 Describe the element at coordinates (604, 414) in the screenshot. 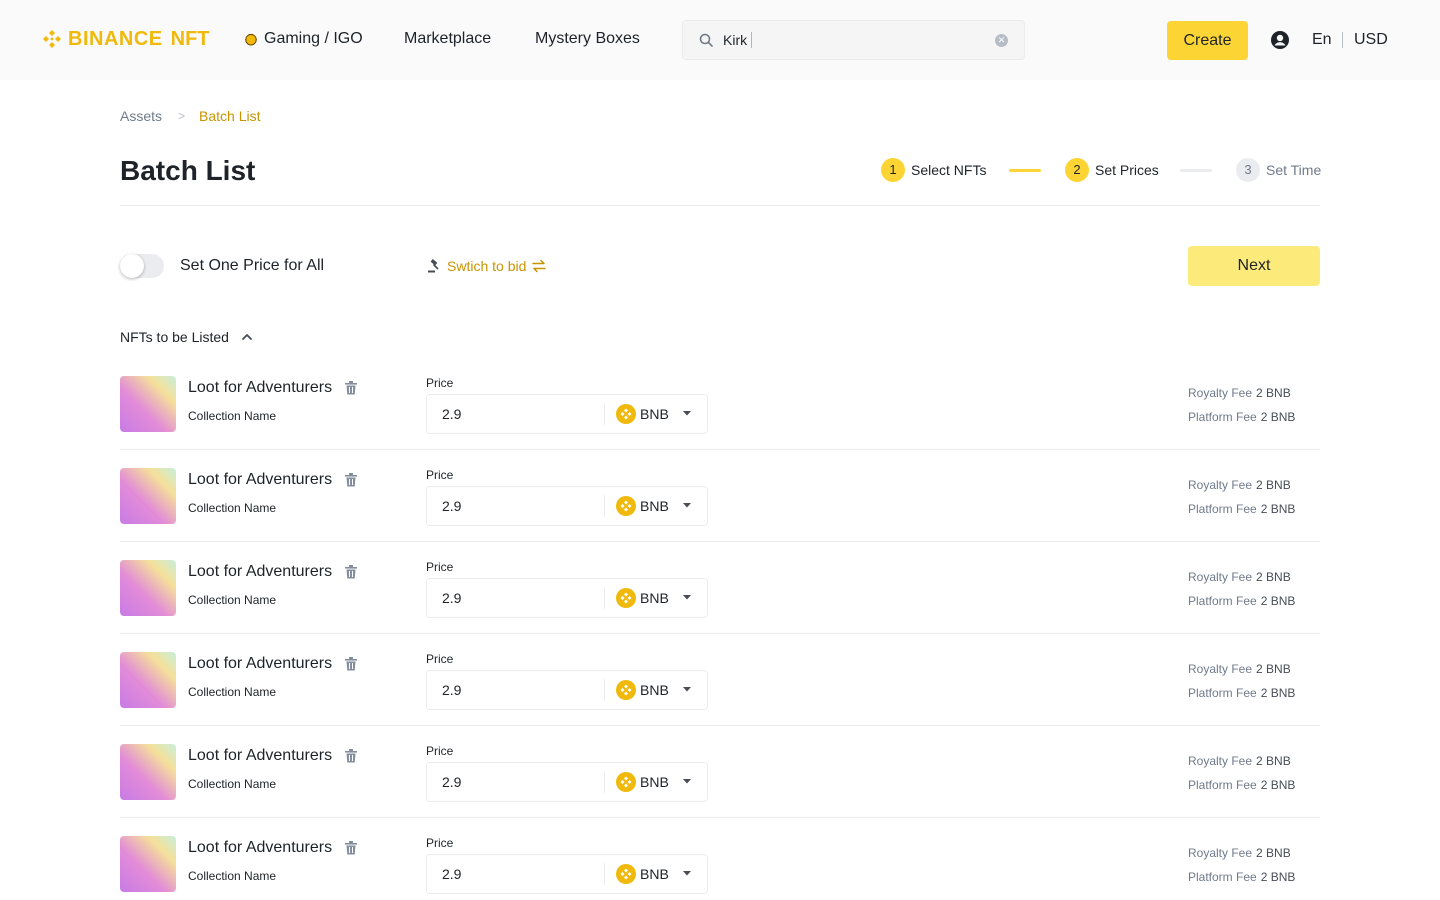

I see `price-divider` at that location.